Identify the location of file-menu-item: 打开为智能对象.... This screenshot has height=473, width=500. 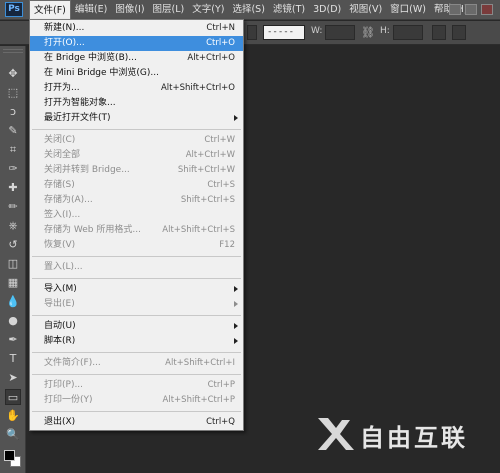
(136, 103).